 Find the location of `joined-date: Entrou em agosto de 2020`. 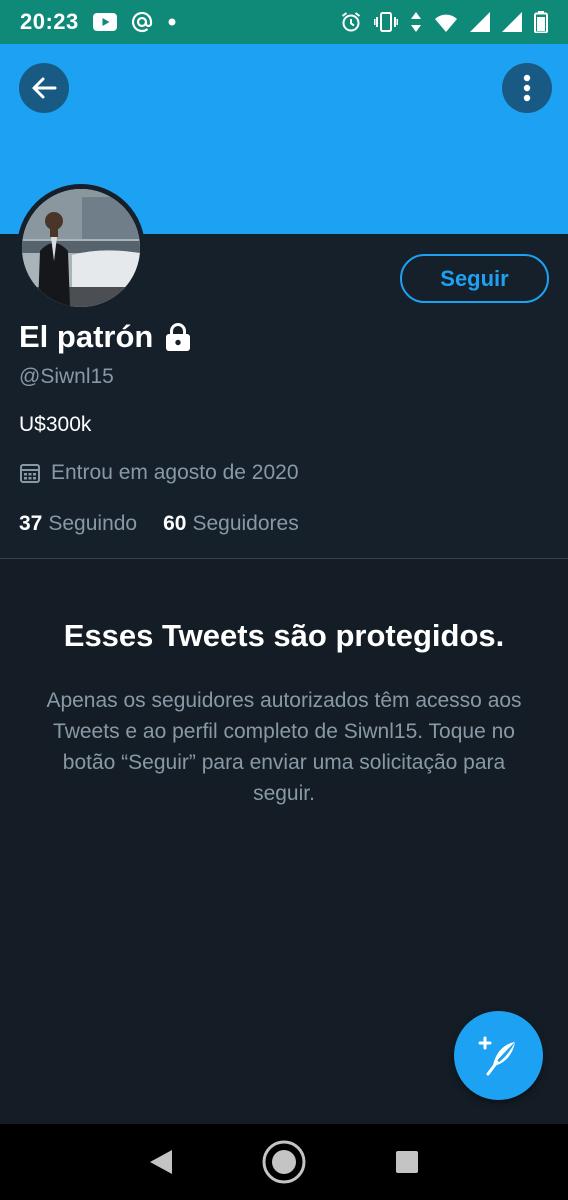

joined-date: Entrou em agosto de 2020 is located at coordinates (159, 473).